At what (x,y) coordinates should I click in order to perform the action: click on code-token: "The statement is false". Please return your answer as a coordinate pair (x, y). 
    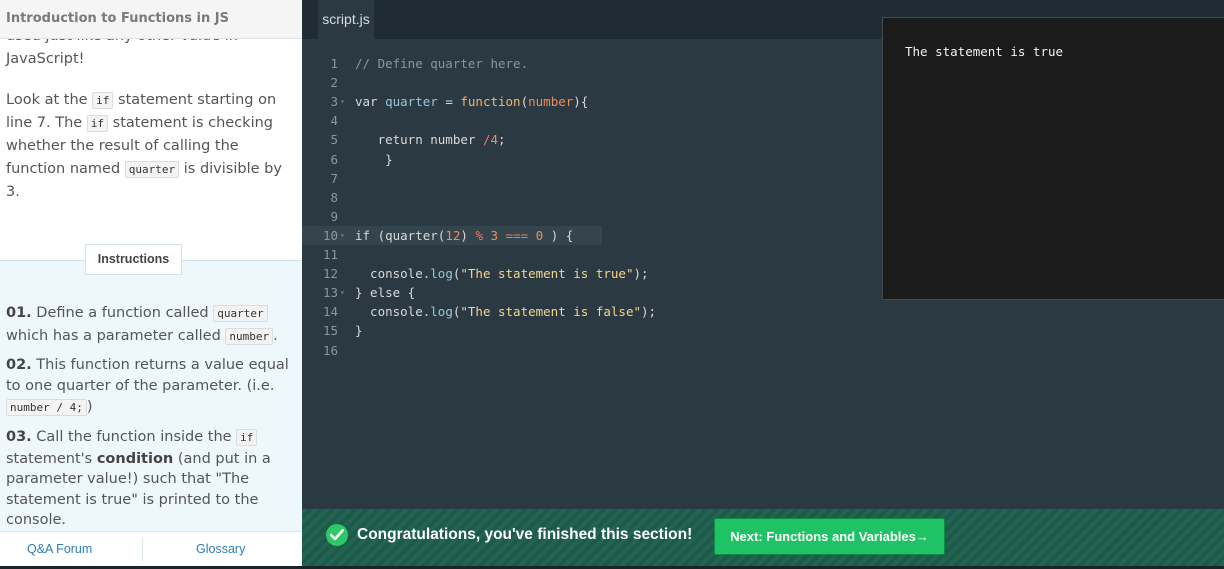
    Looking at the image, I should click on (550, 312).